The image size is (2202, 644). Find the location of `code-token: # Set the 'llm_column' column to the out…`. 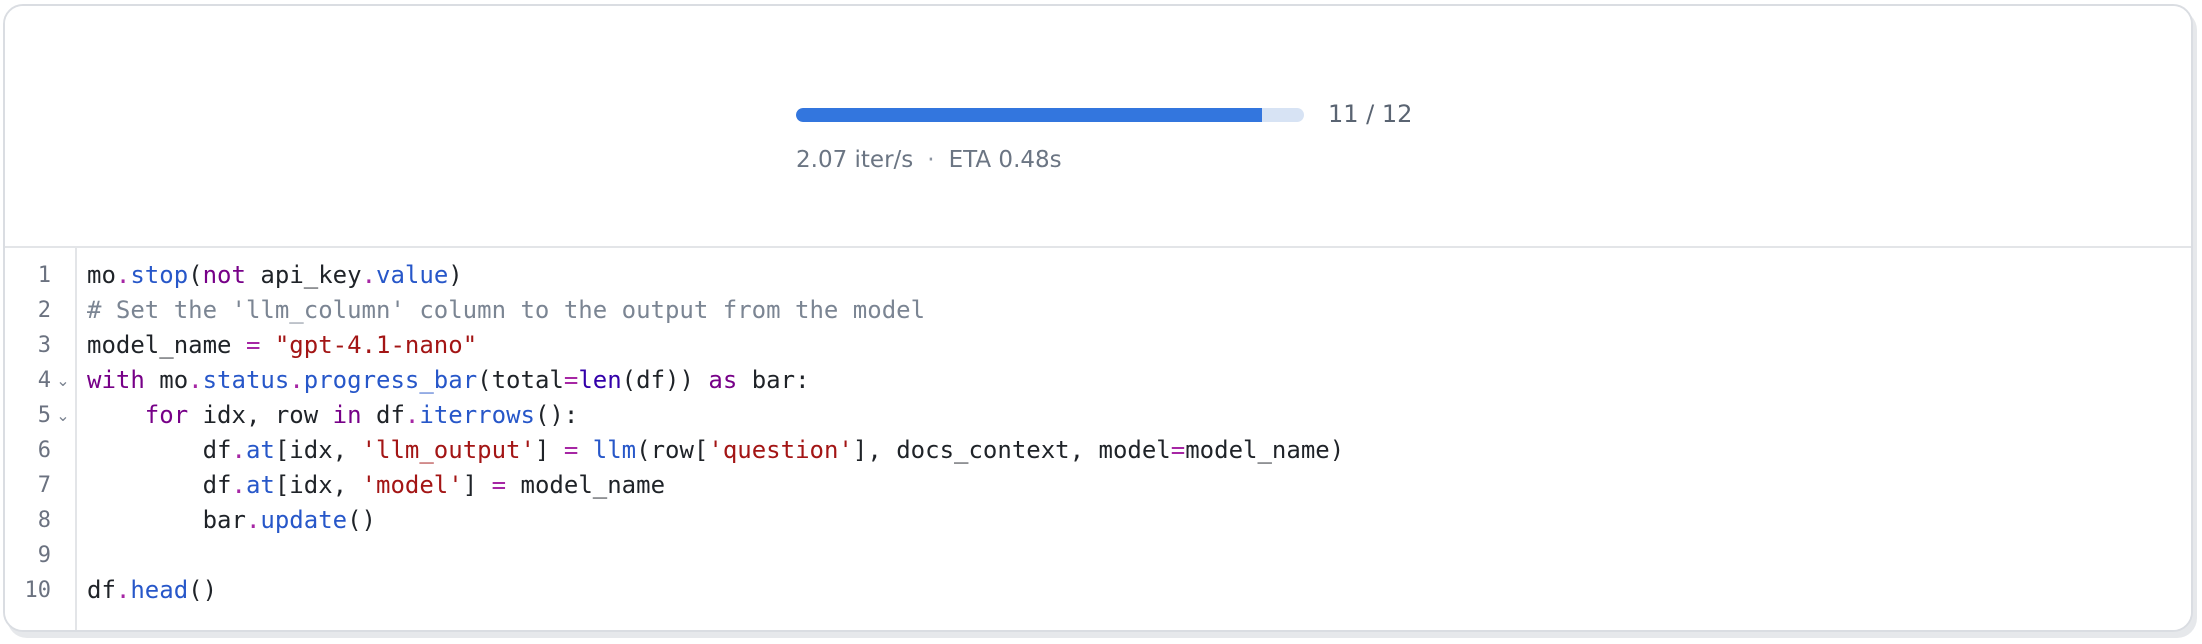

code-token: # Set the 'llm_column' column to the out… is located at coordinates (506, 310).